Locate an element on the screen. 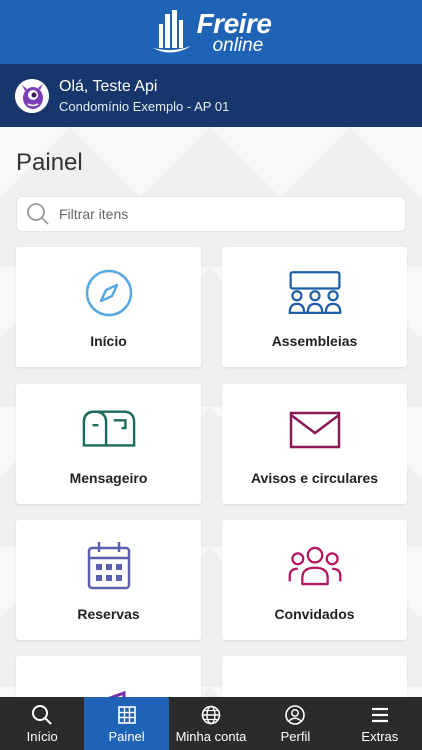  user-unit: Condomínio Exemplo - AP 01 is located at coordinates (144, 106).